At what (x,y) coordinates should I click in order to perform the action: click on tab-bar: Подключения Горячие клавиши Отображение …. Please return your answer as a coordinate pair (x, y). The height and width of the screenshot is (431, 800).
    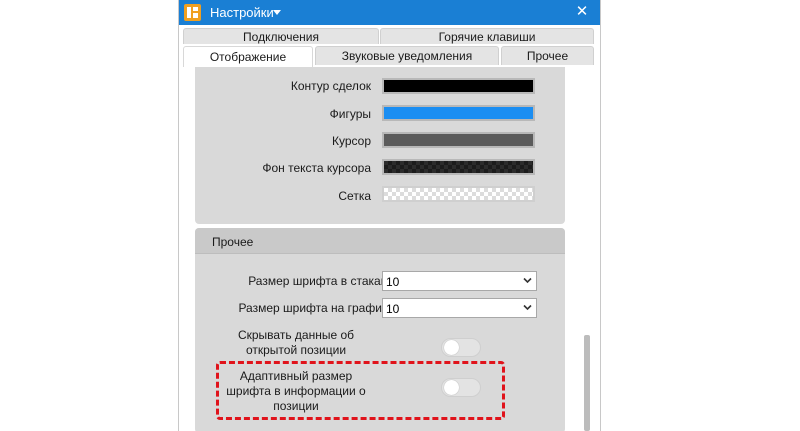
    Looking at the image, I should click on (389, 46).